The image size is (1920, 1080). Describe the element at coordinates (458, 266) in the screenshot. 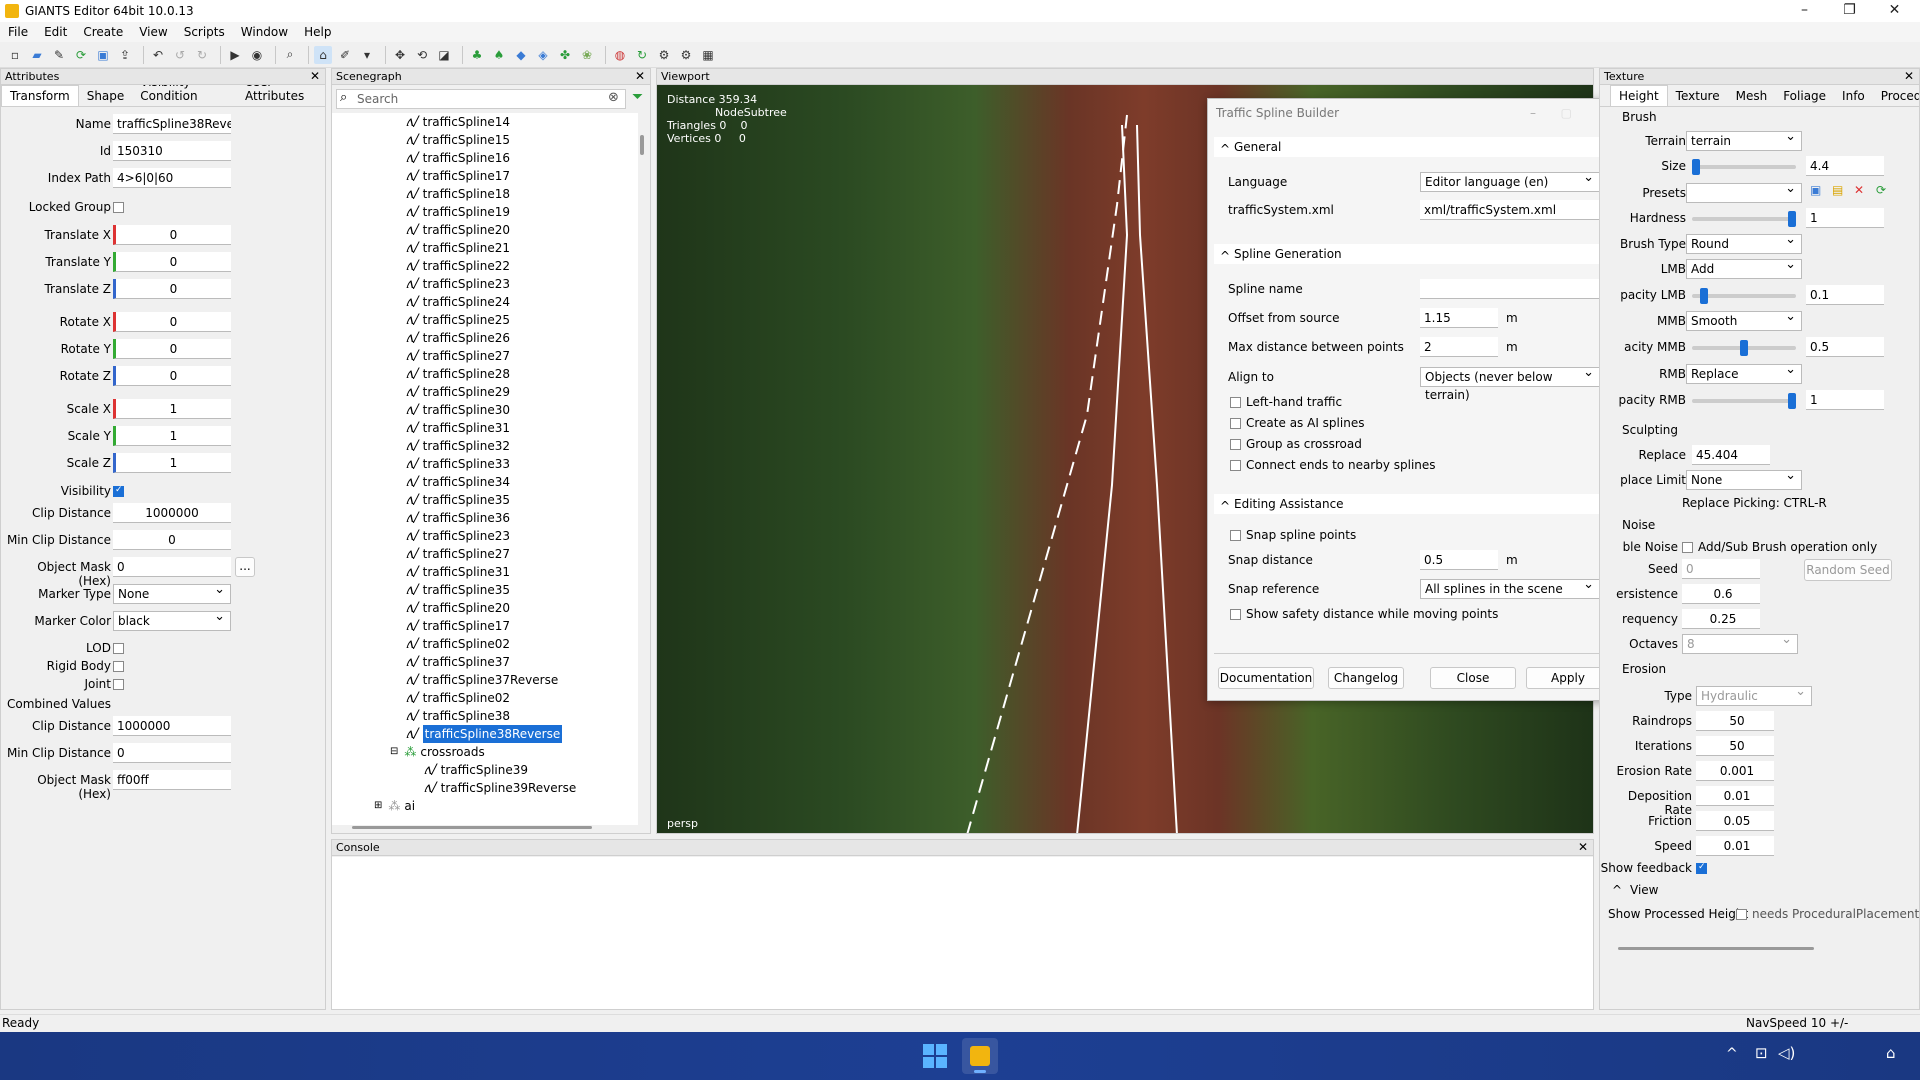

I see `tree-item: ʌ/trafficSpline22` at that location.